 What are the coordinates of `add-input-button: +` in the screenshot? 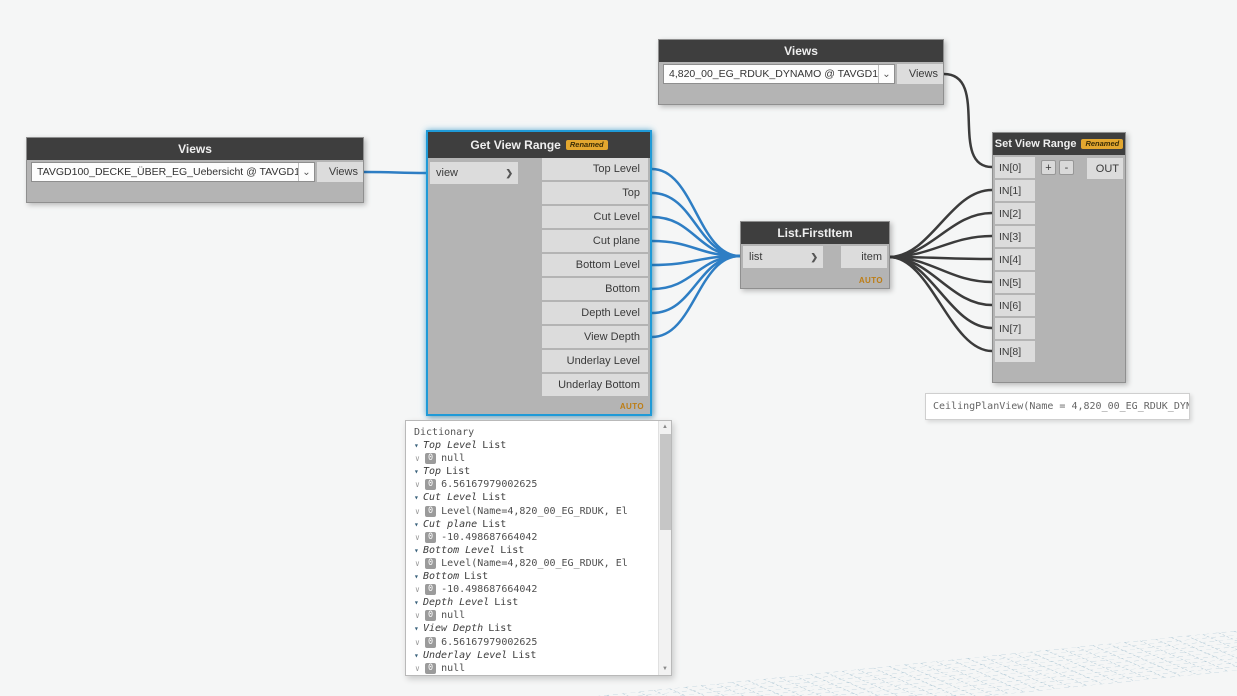 It's located at (1048, 167).